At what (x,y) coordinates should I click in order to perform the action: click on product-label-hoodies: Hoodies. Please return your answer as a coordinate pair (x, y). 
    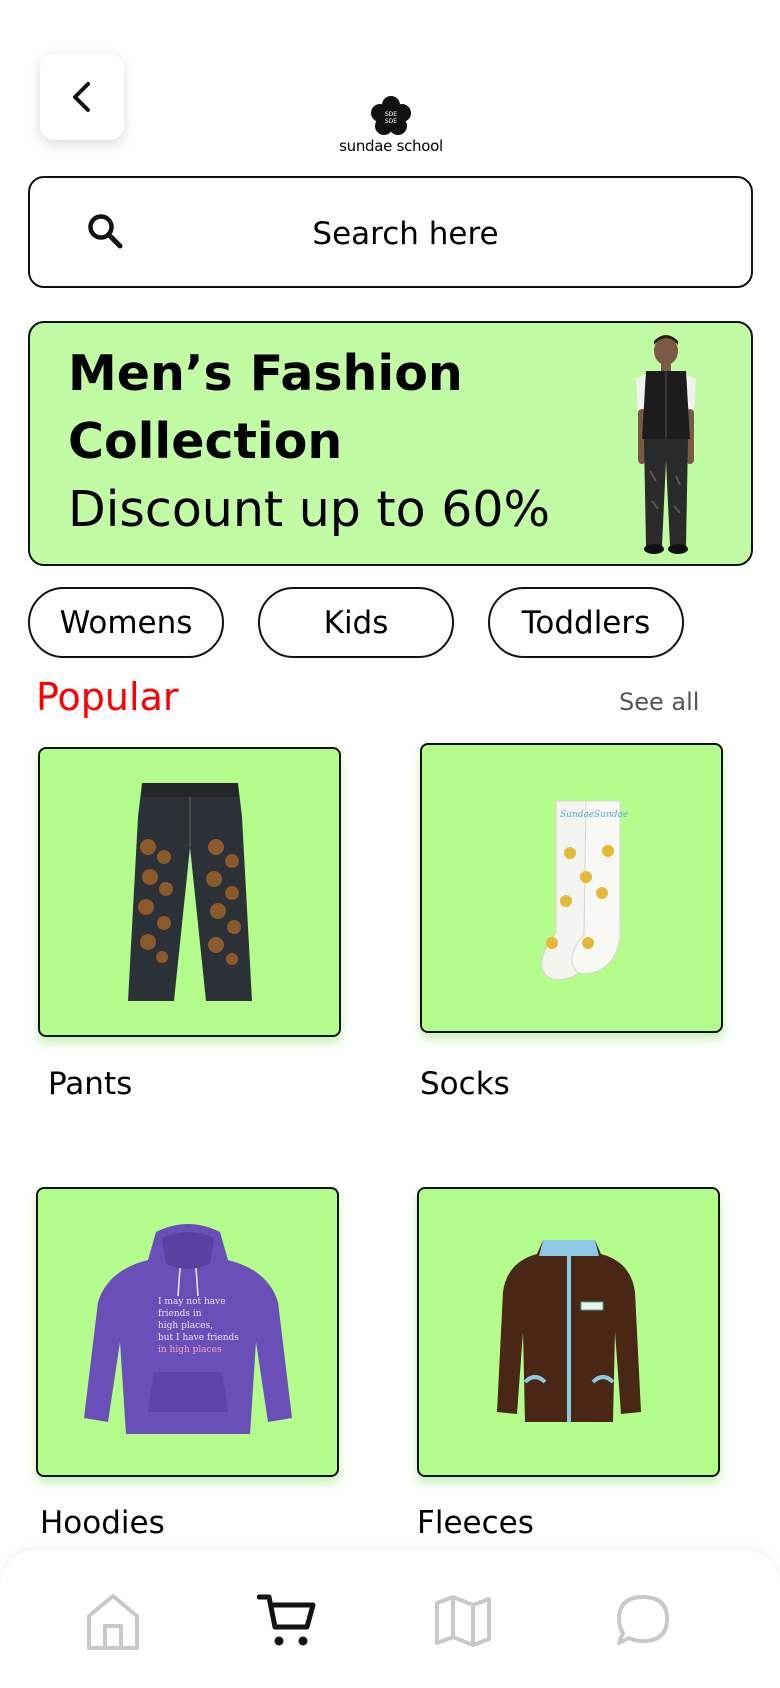
    Looking at the image, I should click on (102, 1523).